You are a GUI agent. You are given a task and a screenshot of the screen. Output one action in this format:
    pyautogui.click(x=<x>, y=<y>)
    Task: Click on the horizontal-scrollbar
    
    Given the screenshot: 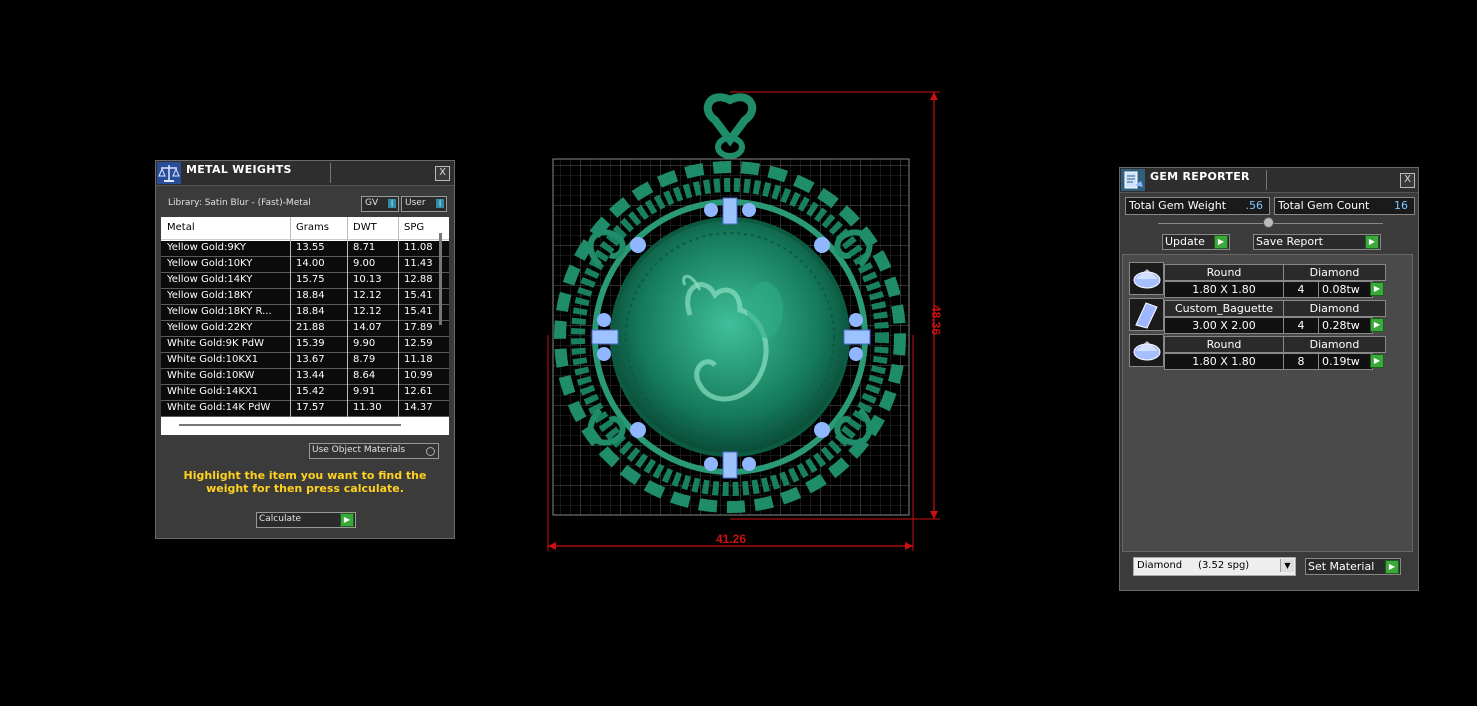 What is the action you would take?
    pyautogui.click(x=290, y=425)
    